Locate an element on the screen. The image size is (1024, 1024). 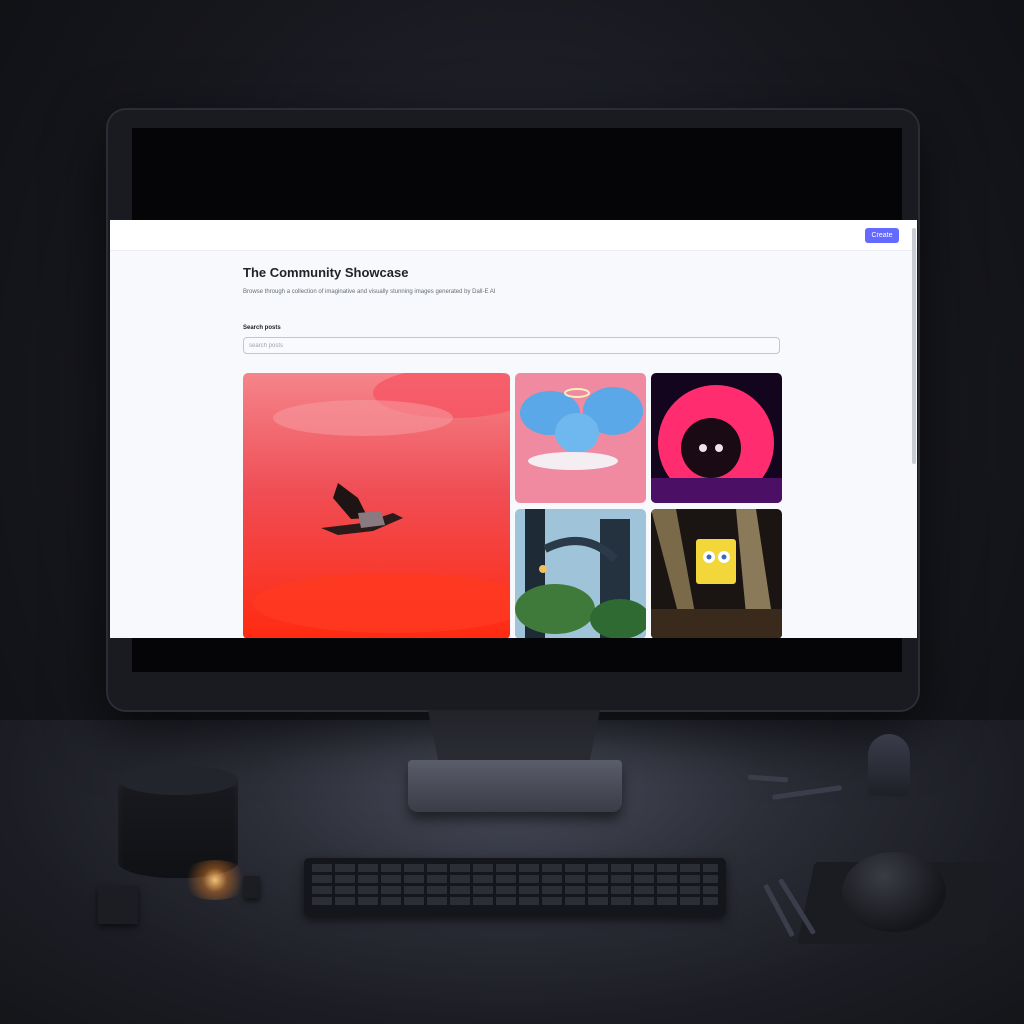
jungle-image is located at coordinates (580, 573).